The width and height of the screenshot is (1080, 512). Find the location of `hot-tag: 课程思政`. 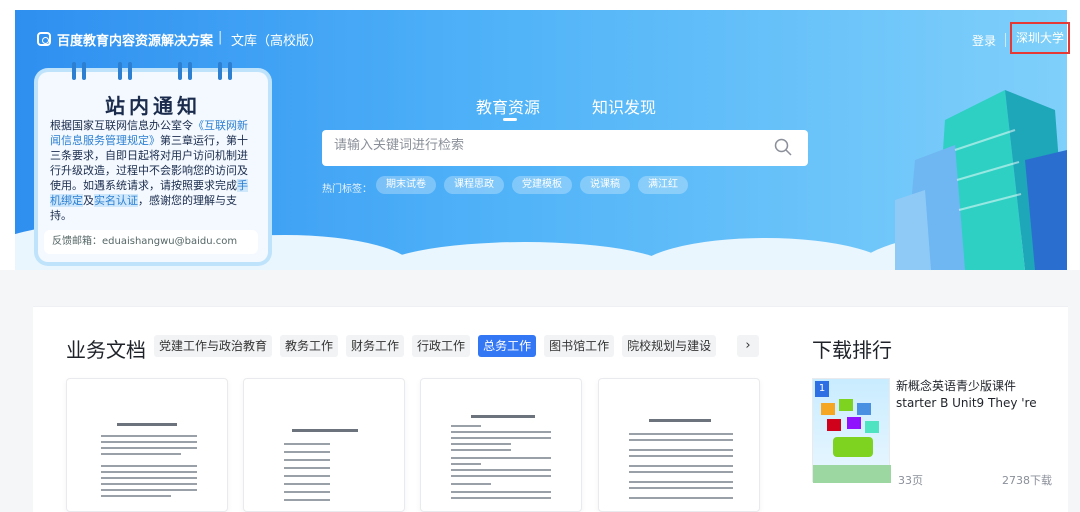

hot-tag: 课程思政 is located at coordinates (474, 185).